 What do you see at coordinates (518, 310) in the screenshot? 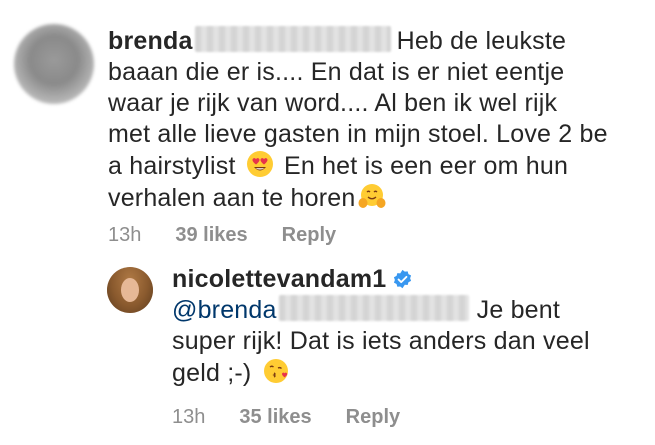
I see `reply-line-1: Je bent` at bounding box center [518, 310].